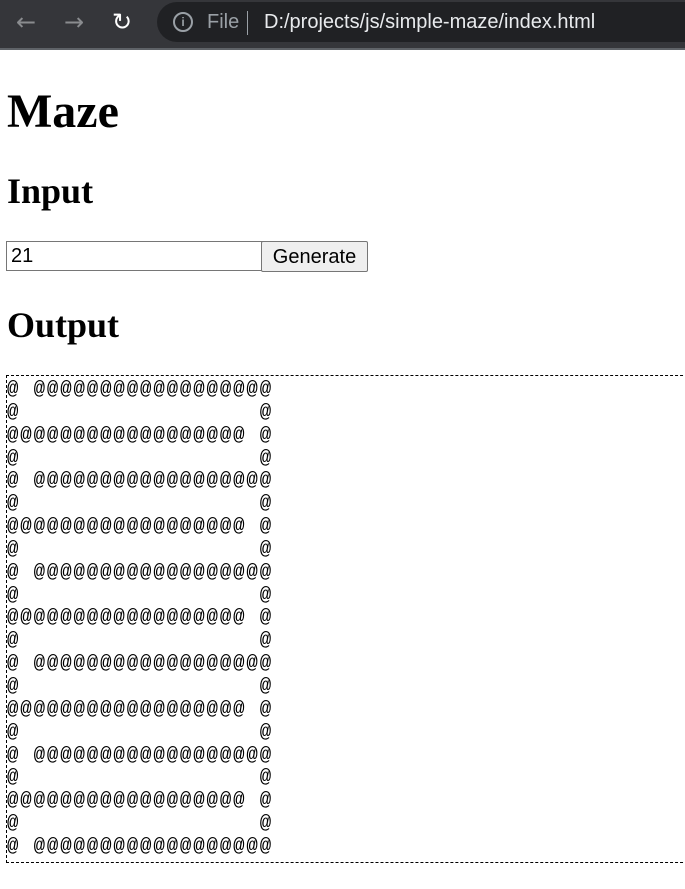  I want to click on size-input: 21, so click(136, 256).